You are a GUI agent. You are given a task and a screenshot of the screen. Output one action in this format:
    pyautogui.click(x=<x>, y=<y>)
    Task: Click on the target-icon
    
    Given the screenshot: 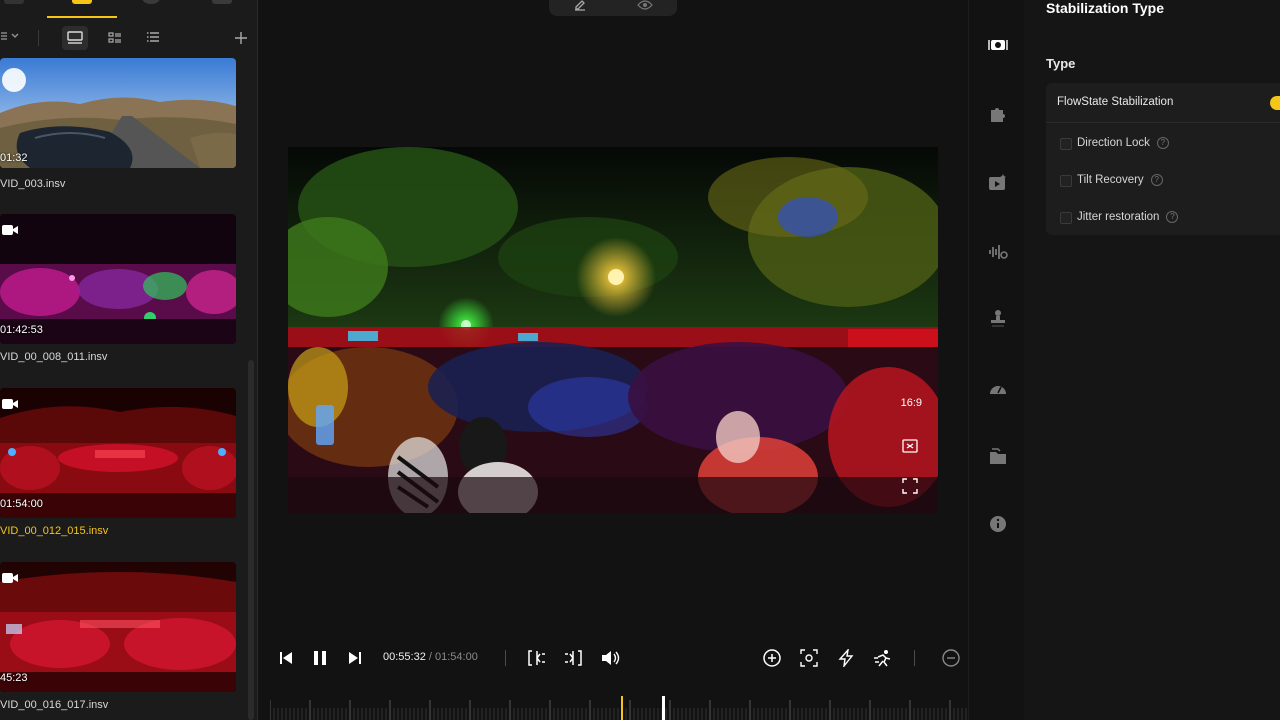 What is the action you would take?
    pyautogui.click(x=809, y=658)
    